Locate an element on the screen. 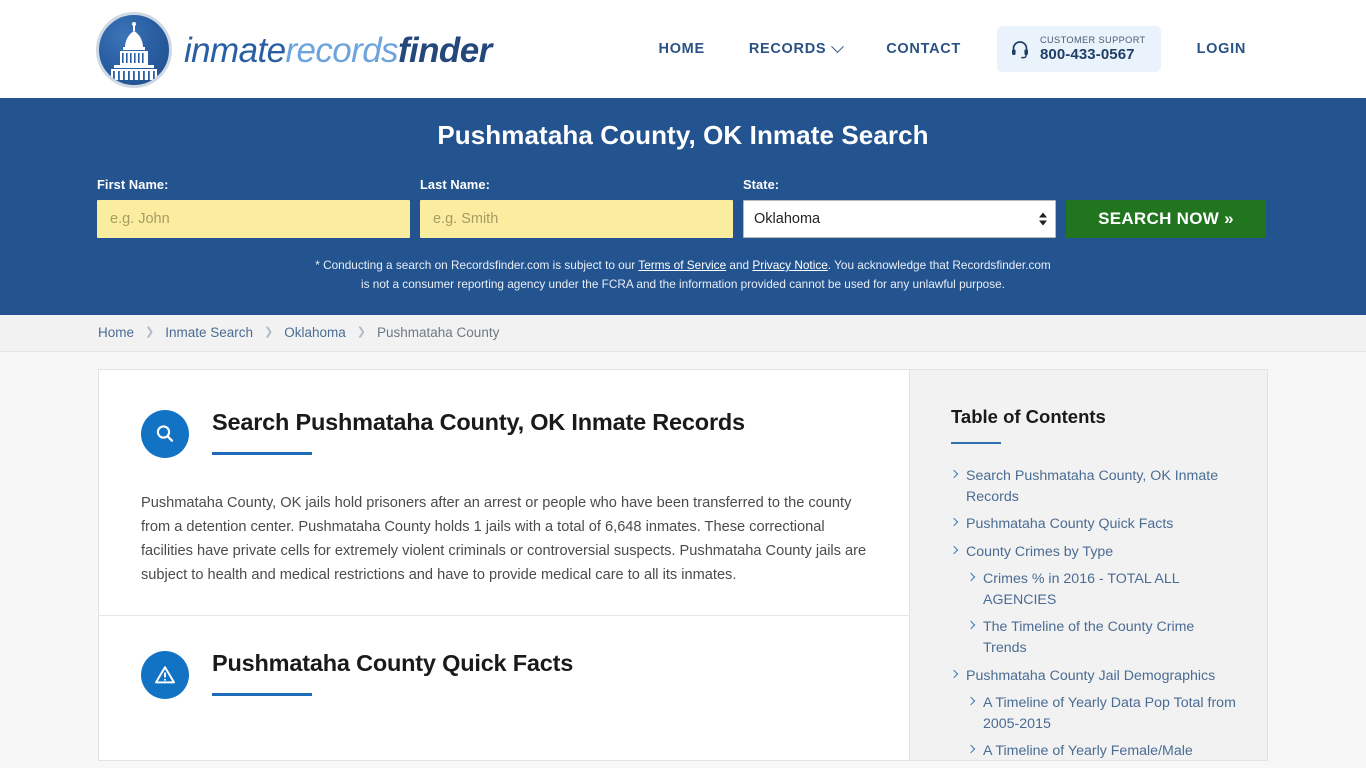 The height and width of the screenshot is (768, 1366). state-field-group: State: Oklahoma is located at coordinates (899, 207).